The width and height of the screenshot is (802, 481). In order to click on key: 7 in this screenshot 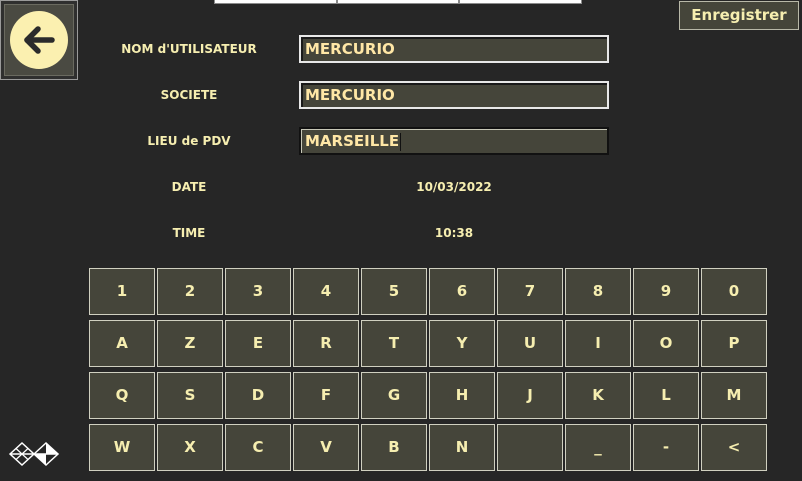, I will do `click(530, 291)`.